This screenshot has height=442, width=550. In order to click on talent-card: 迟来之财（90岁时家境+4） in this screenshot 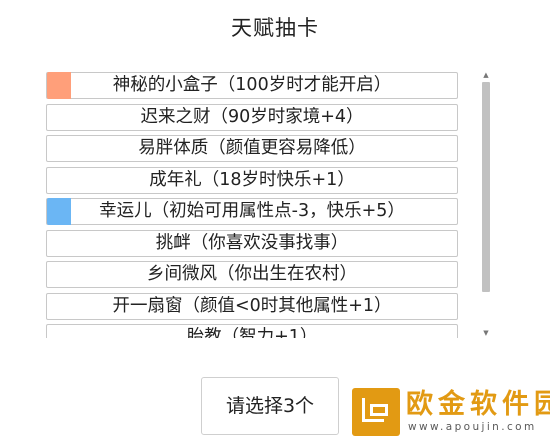, I will do `click(252, 117)`.